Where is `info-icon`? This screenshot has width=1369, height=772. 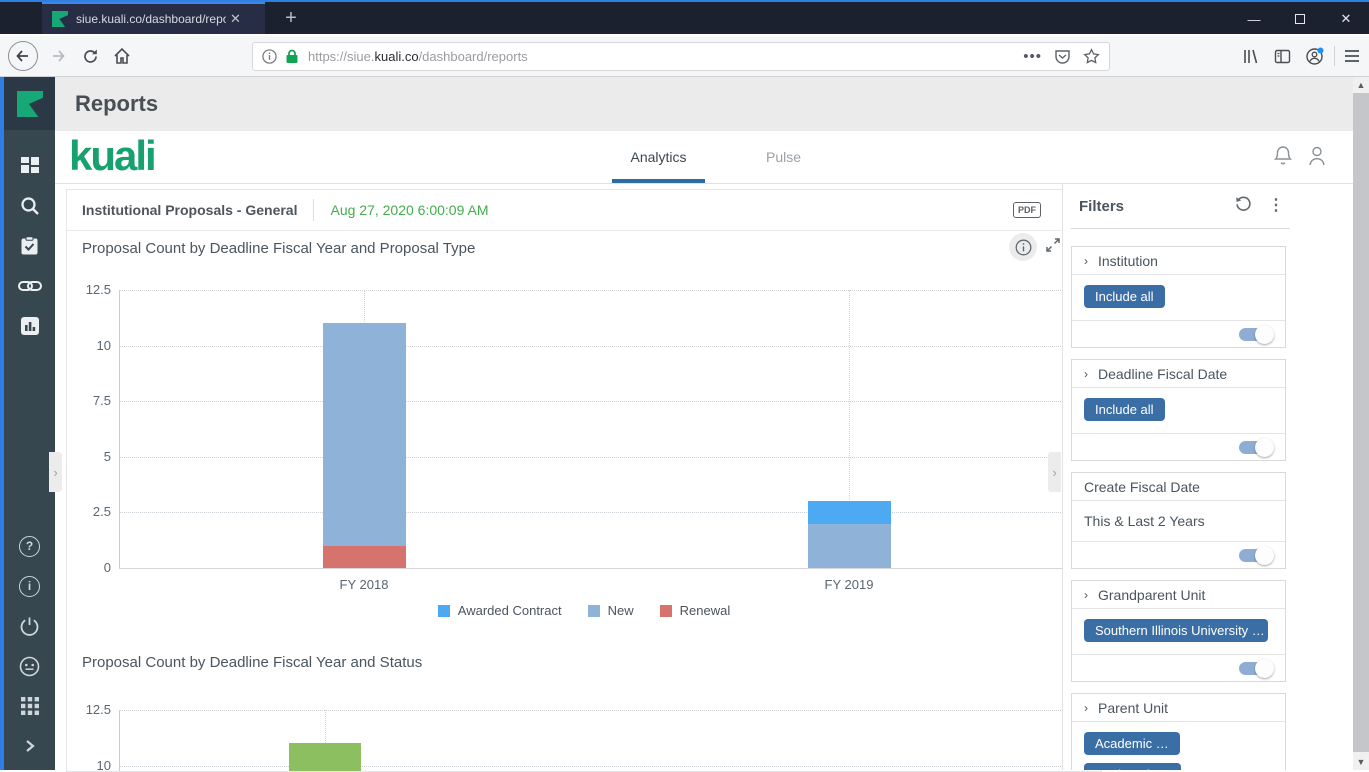 info-icon is located at coordinates (1023, 247).